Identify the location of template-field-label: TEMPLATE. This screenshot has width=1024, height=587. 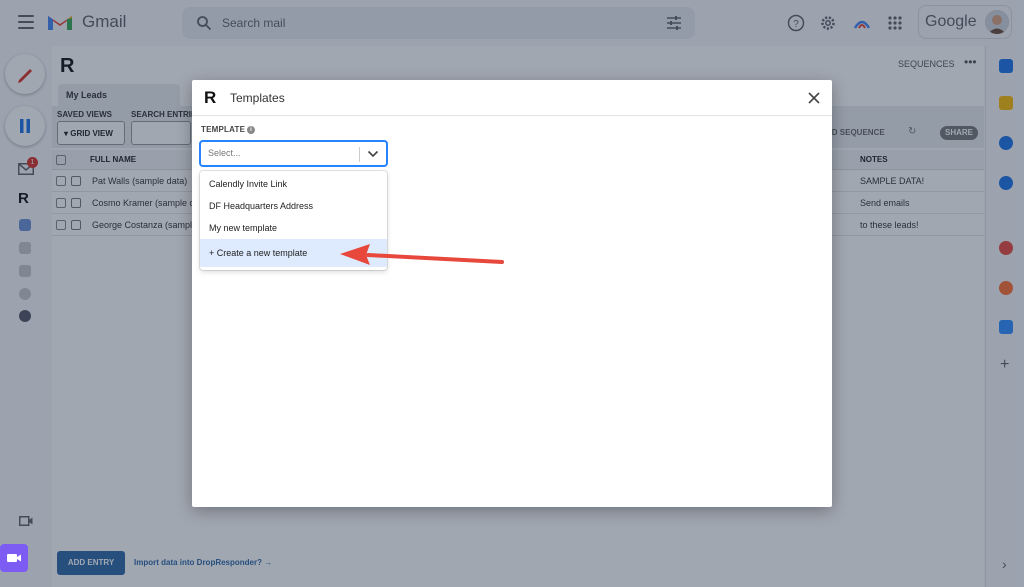
(223, 129).